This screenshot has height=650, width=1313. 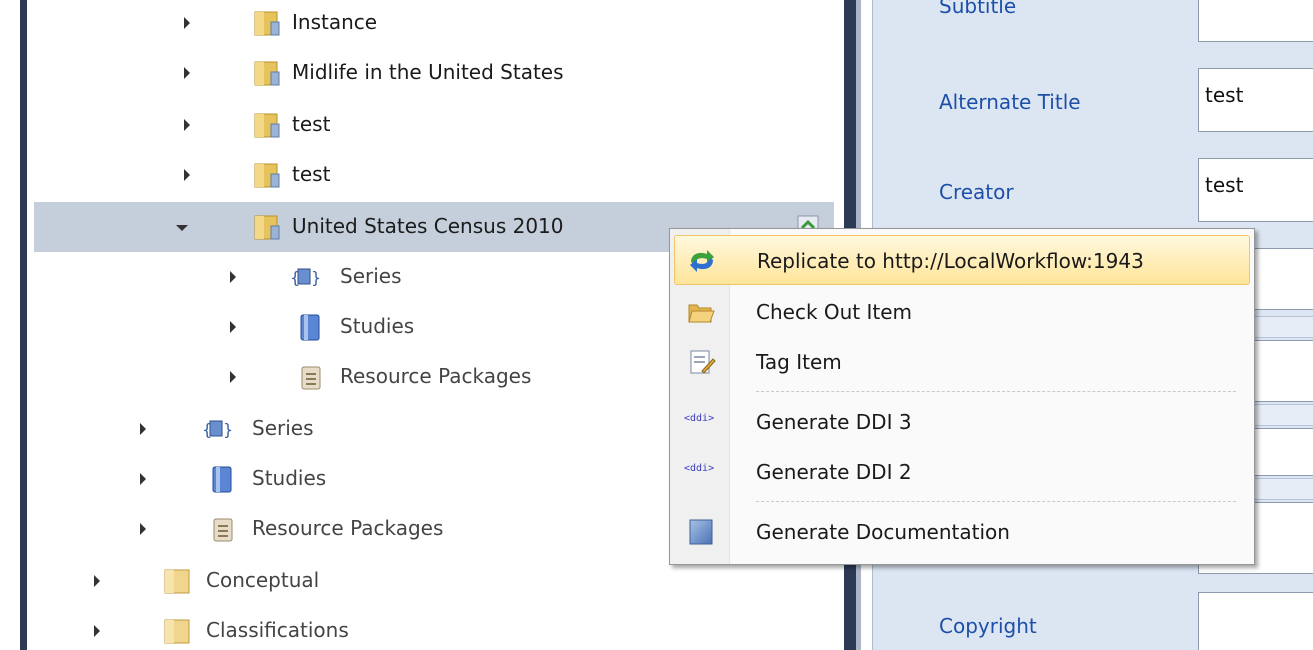 What do you see at coordinates (17, 325) in the screenshot?
I see `left-border` at bounding box center [17, 325].